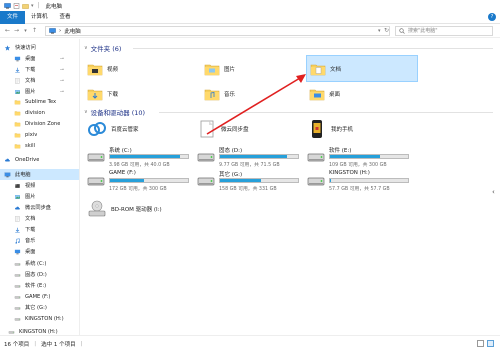 This screenshot has height=351, width=500. Describe the element at coordinates (32, 6) in the screenshot. I see `customize-toolbar-icon: ▾` at that location.